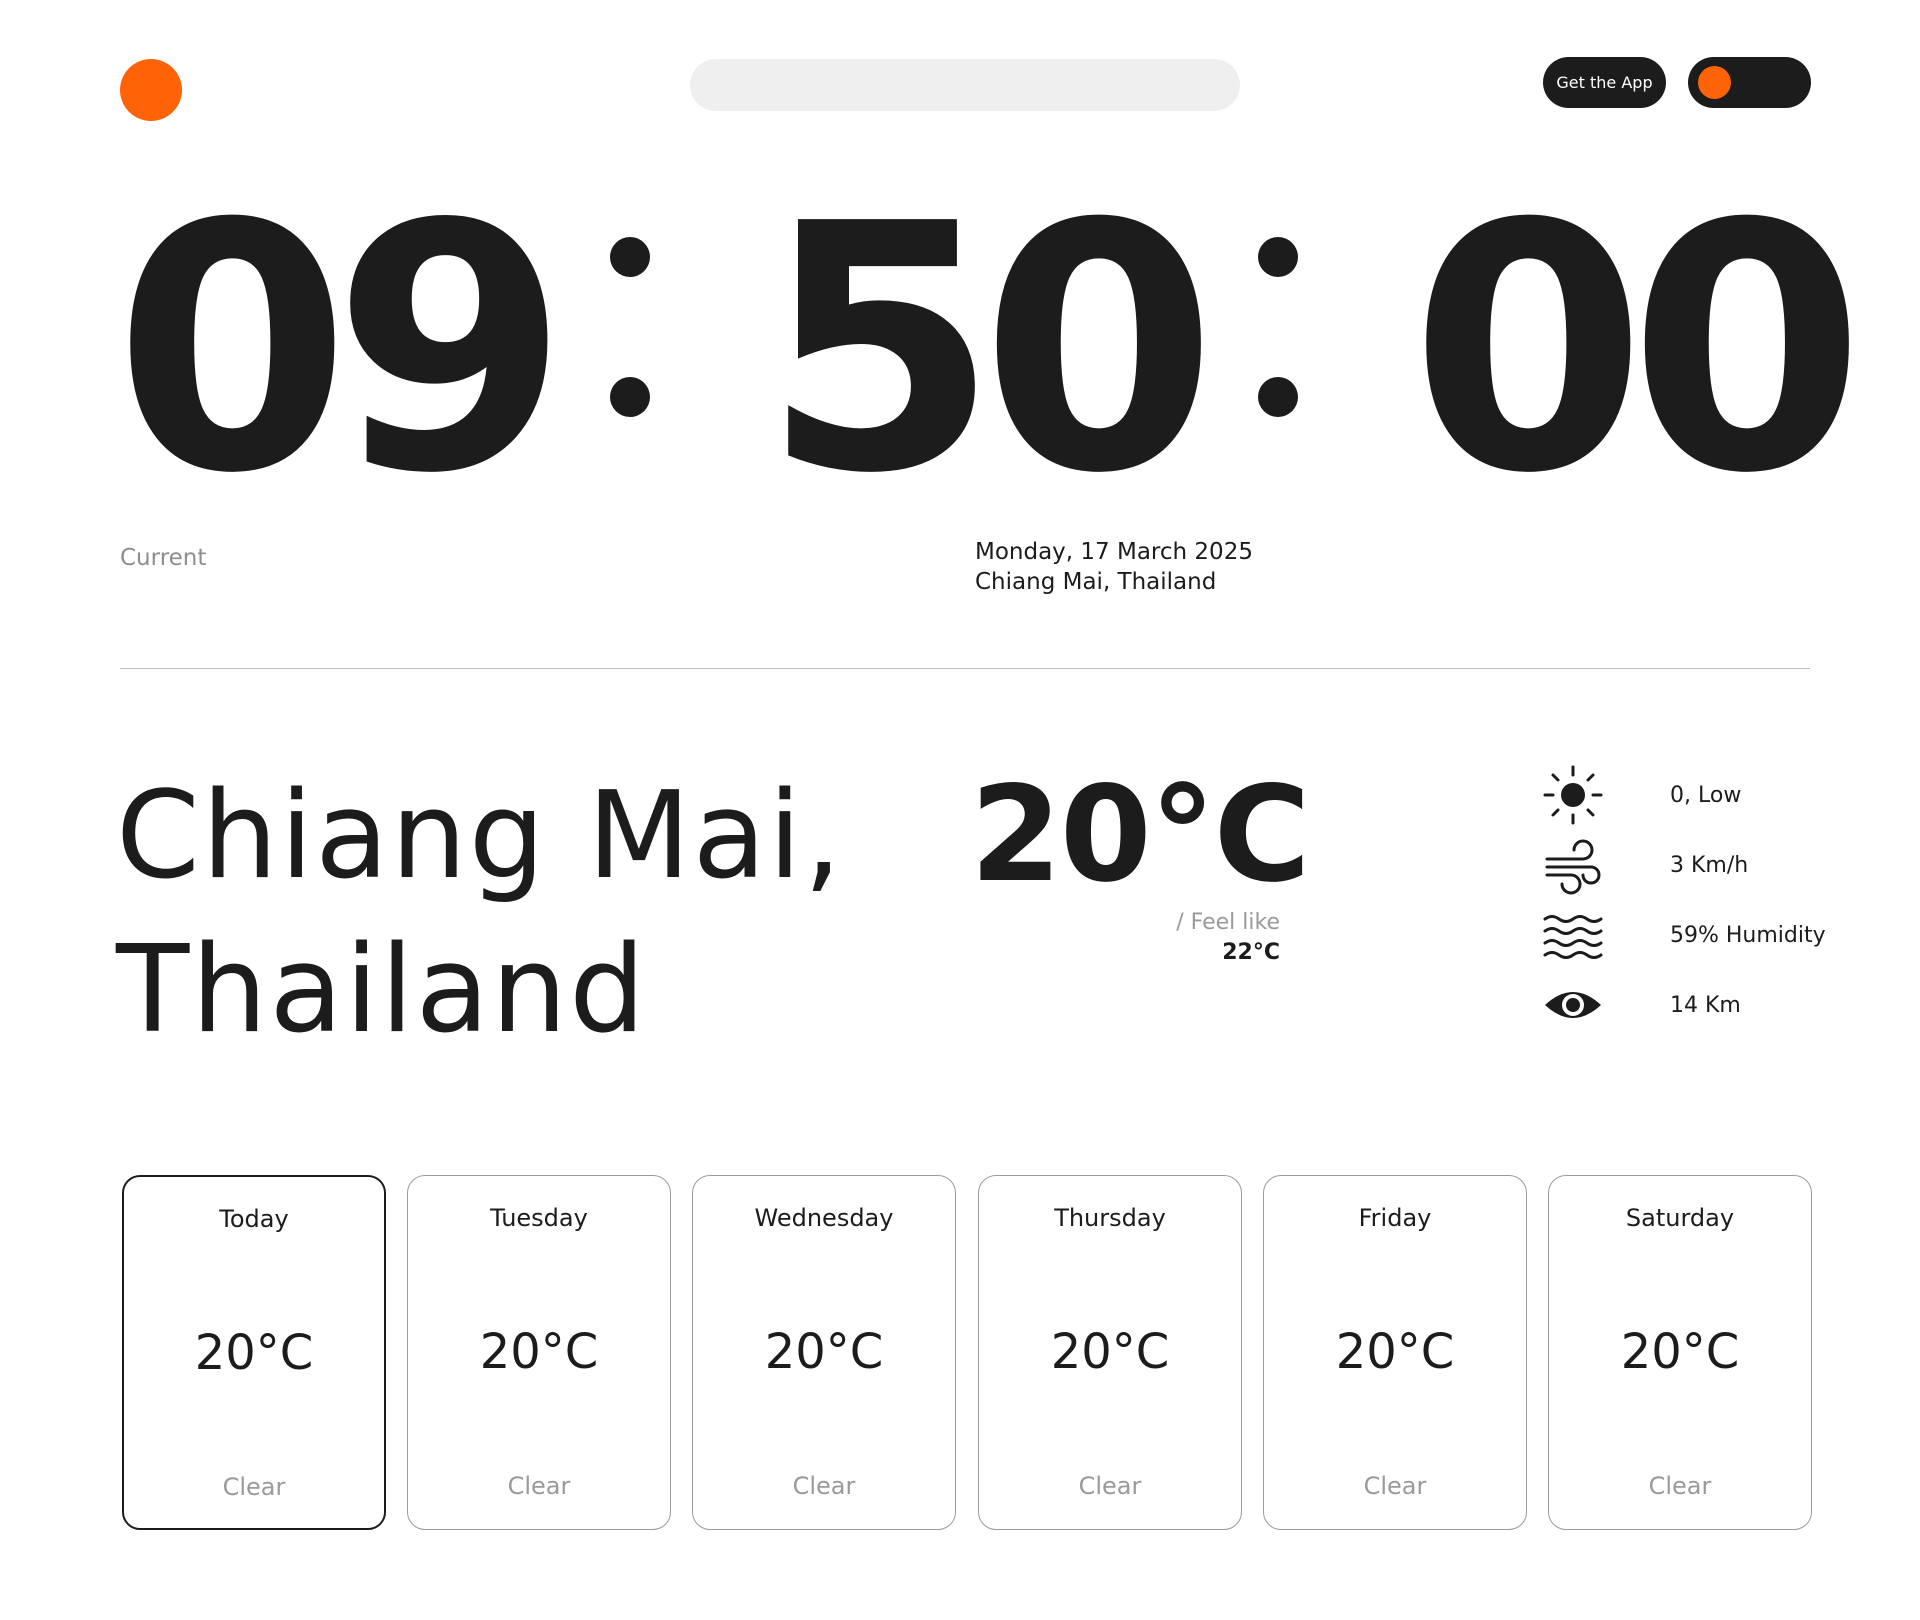 The width and height of the screenshot is (1920, 1620). What do you see at coordinates (1110, 1218) in the screenshot?
I see `forecast-day: Thursday` at bounding box center [1110, 1218].